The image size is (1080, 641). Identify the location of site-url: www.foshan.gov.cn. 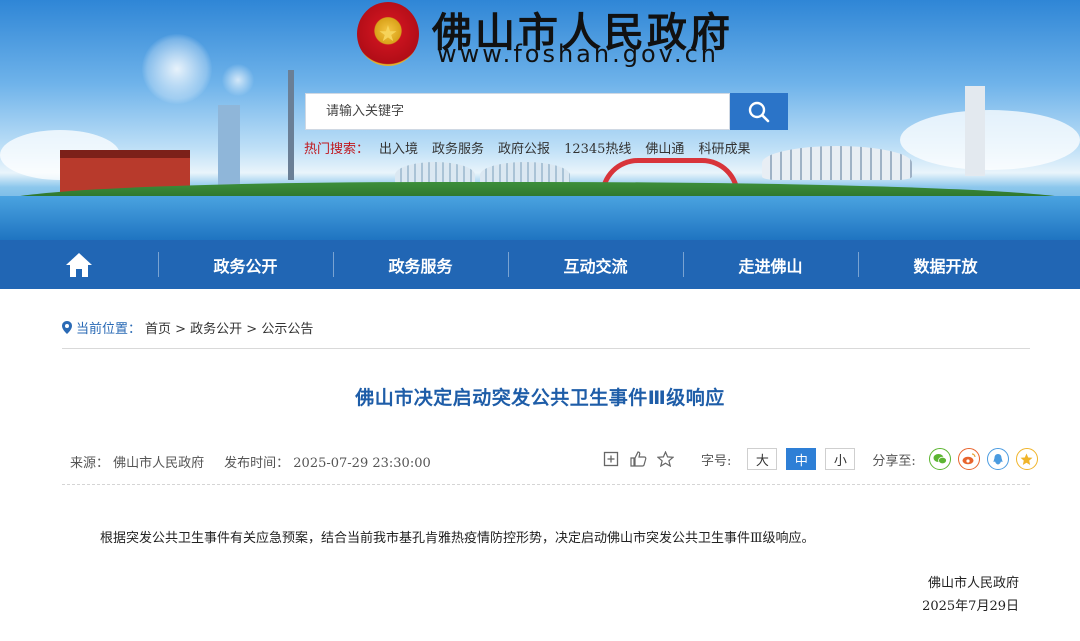
(578, 54).